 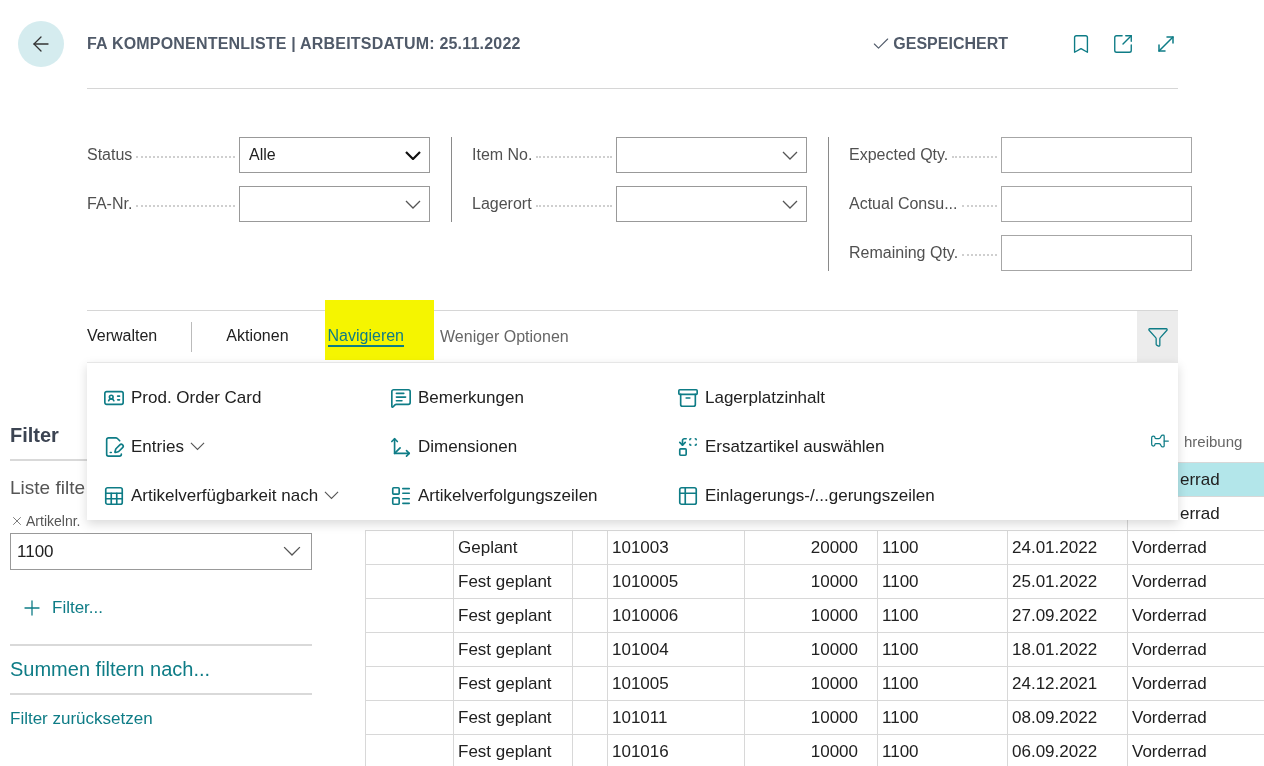 What do you see at coordinates (814, 717) in the screenshot?
I see `table-row: Fest geplant 101011 10000 1100 08.09.2022 Vorderrad` at bounding box center [814, 717].